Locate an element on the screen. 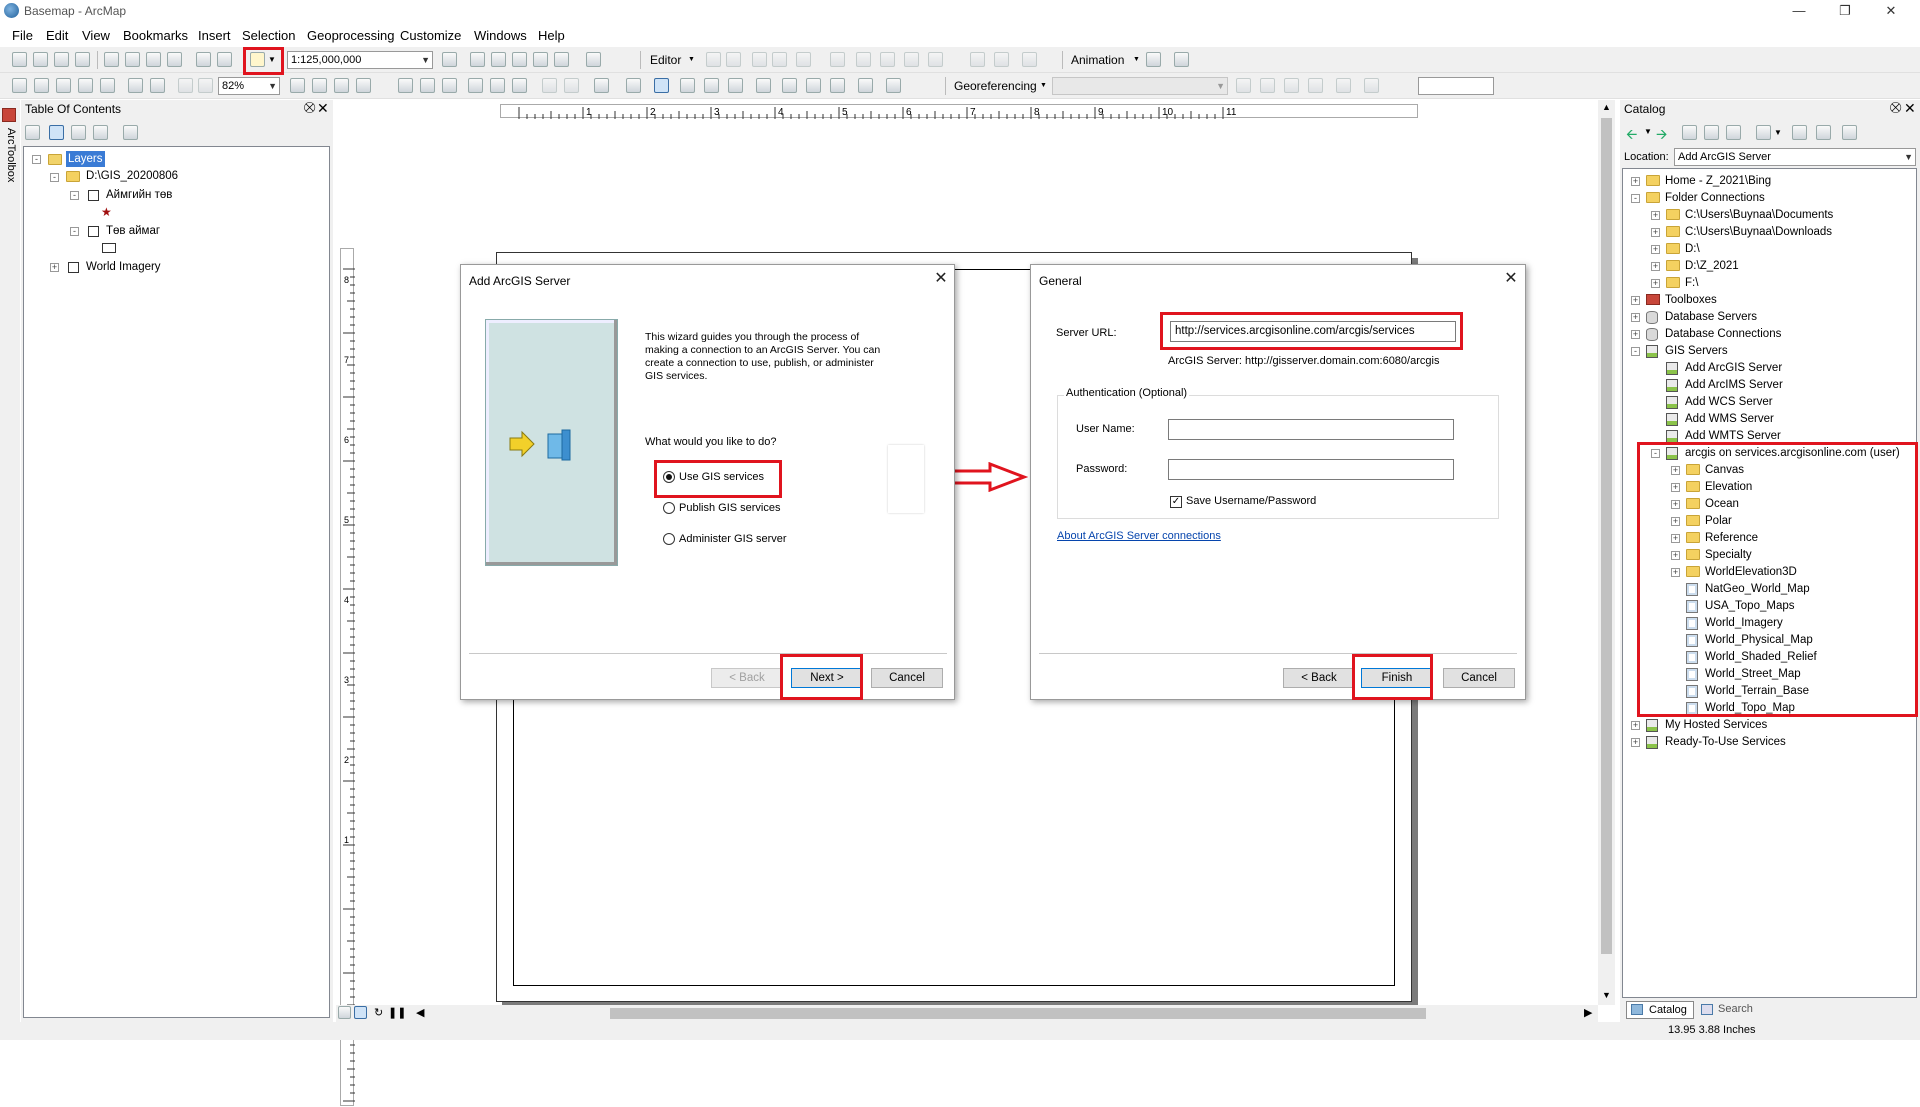  menu-customize: Customize is located at coordinates (430, 35).